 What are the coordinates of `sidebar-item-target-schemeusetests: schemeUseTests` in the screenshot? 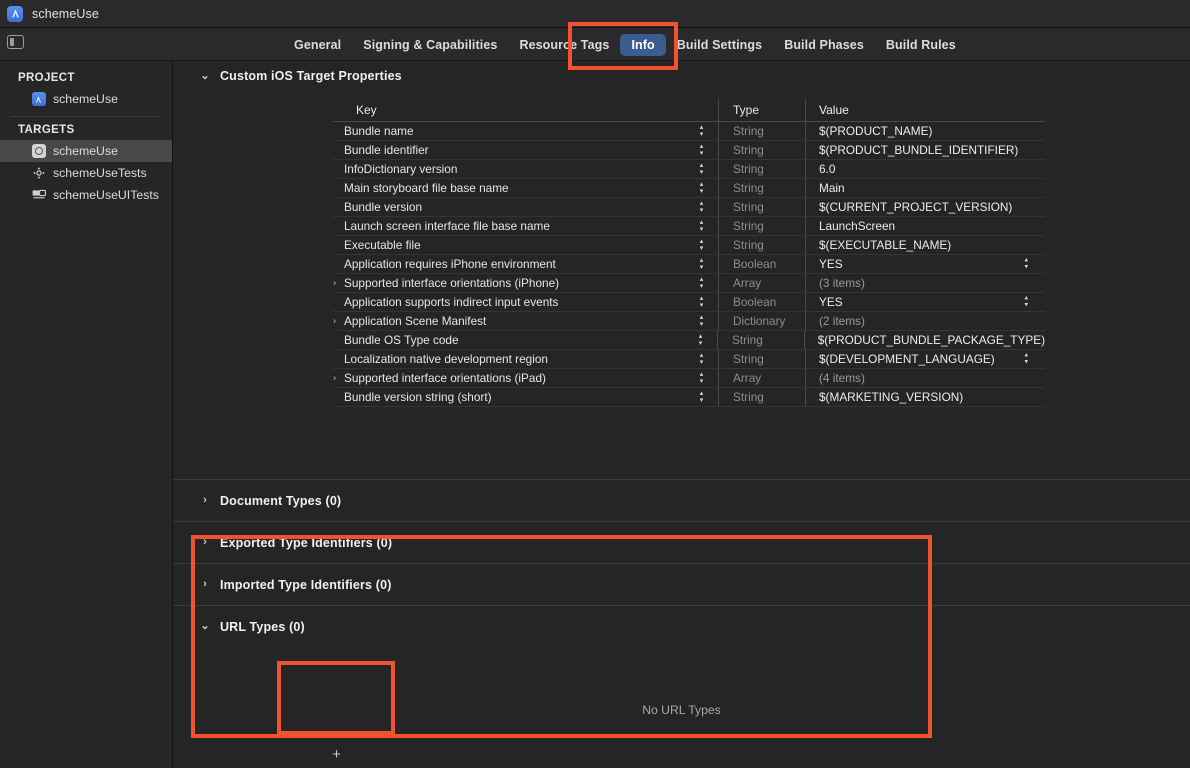 It's located at (86, 173).